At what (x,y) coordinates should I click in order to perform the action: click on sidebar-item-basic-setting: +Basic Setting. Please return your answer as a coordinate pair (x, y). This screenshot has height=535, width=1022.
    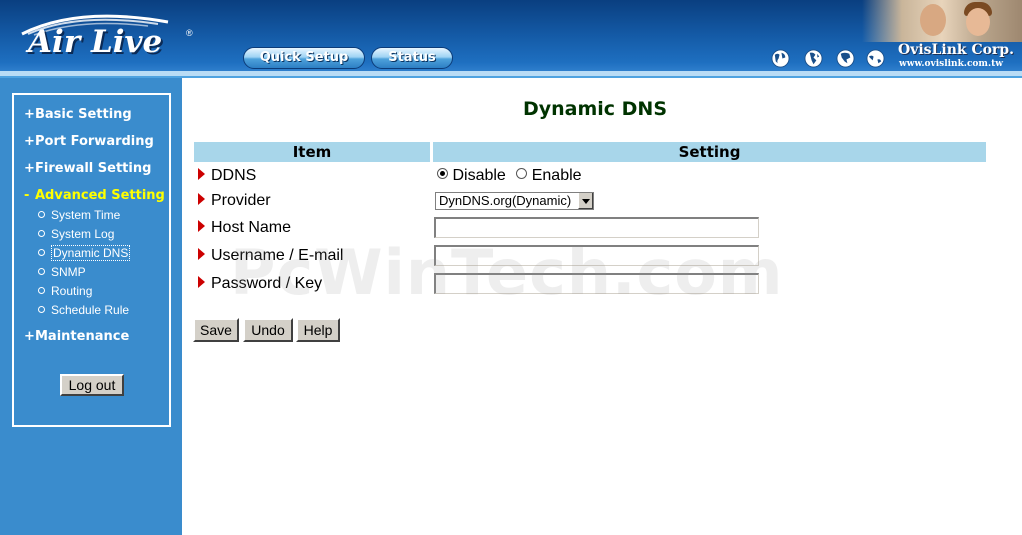
    Looking at the image, I should click on (78, 114).